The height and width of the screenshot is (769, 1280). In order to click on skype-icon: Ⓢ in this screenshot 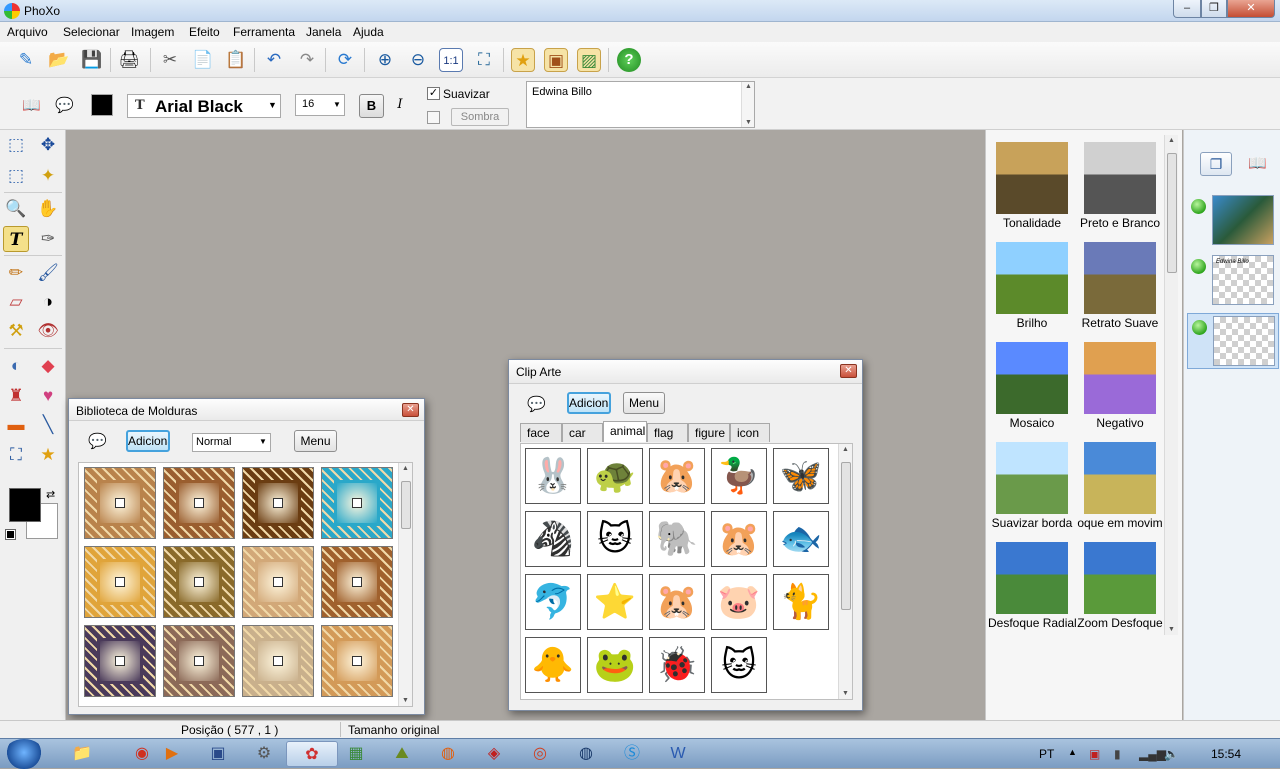, I will do `click(632, 754)`.